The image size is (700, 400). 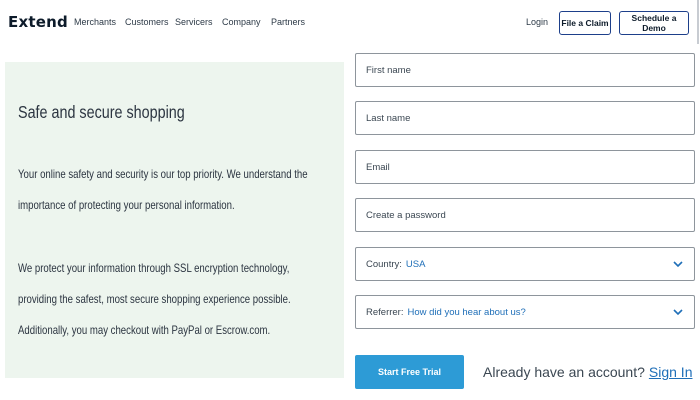 What do you see at coordinates (415, 264) in the screenshot?
I see `country-value: USA` at bounding box center [415, 264].